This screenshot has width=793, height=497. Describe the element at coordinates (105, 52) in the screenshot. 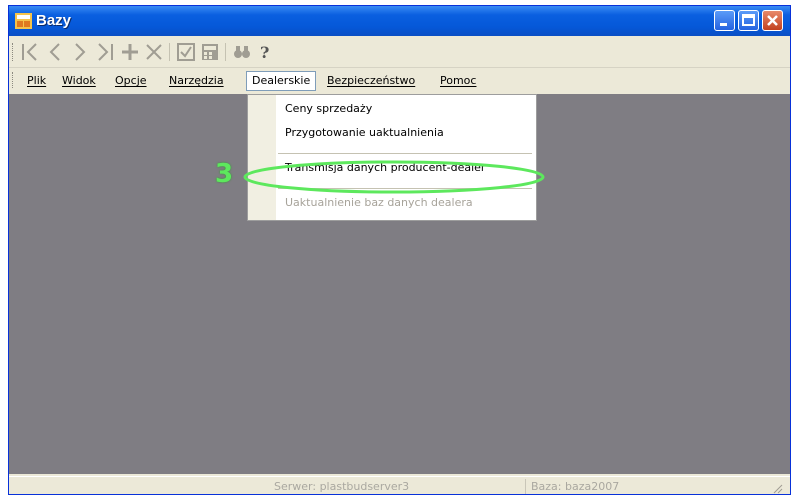

I see `last-record-icon` at that location.